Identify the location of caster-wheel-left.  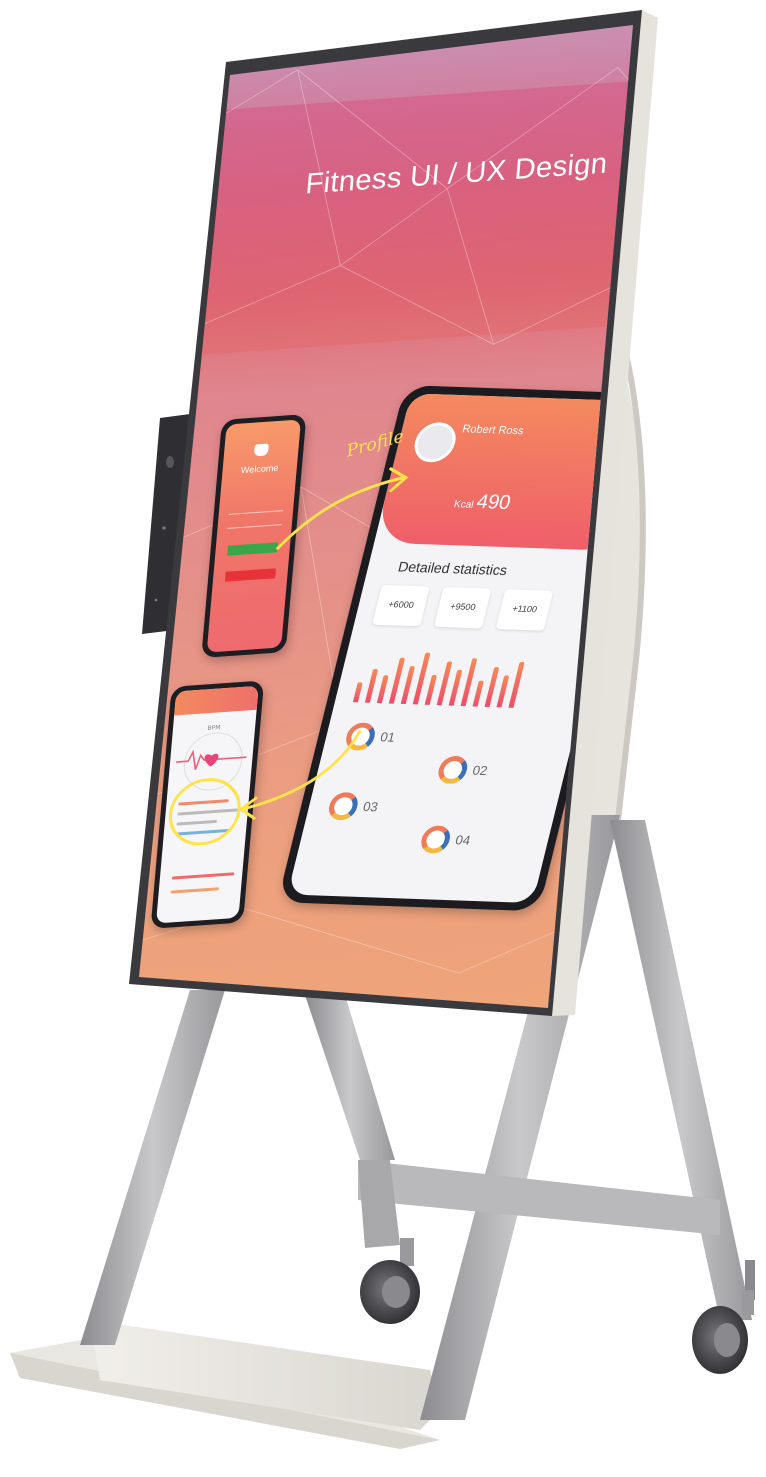
(390, 1281).